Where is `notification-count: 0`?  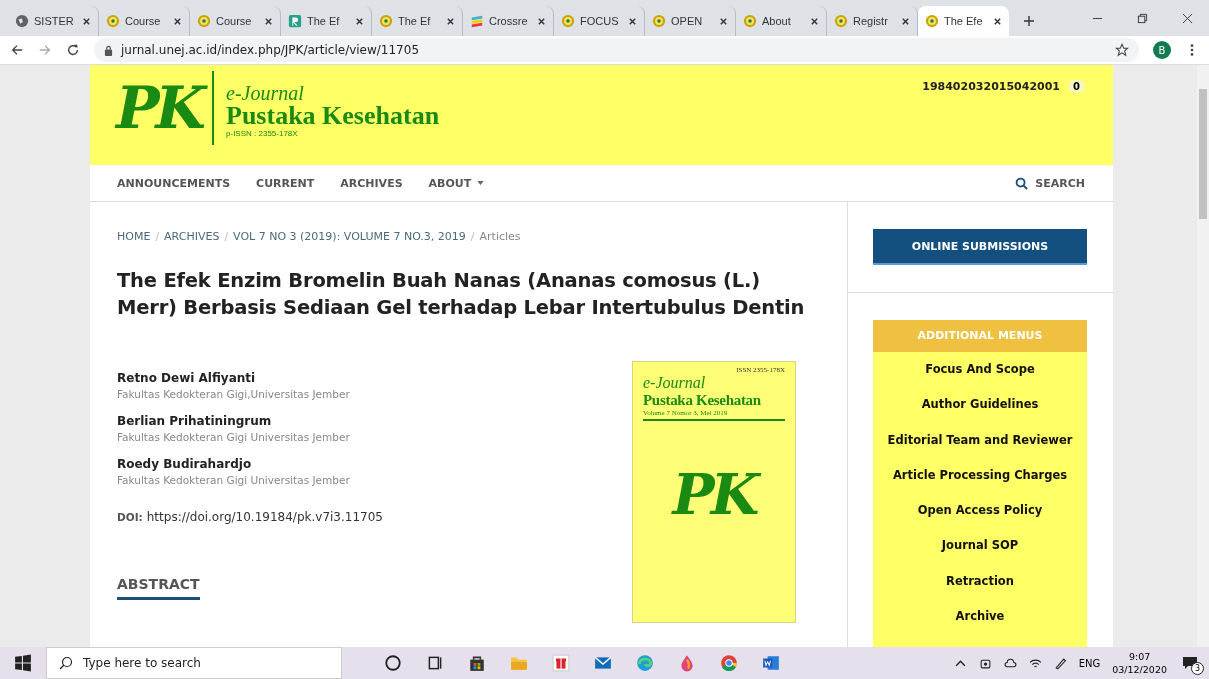 notification-count: 0 is located at coordinates (1076, 86).